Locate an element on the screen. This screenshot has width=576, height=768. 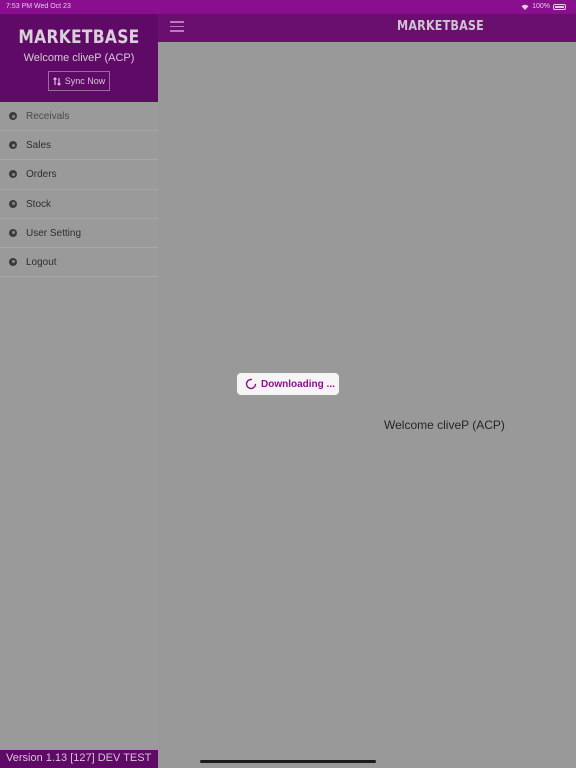
menu-item-sales: Sales is located at coordinates (79, 146).